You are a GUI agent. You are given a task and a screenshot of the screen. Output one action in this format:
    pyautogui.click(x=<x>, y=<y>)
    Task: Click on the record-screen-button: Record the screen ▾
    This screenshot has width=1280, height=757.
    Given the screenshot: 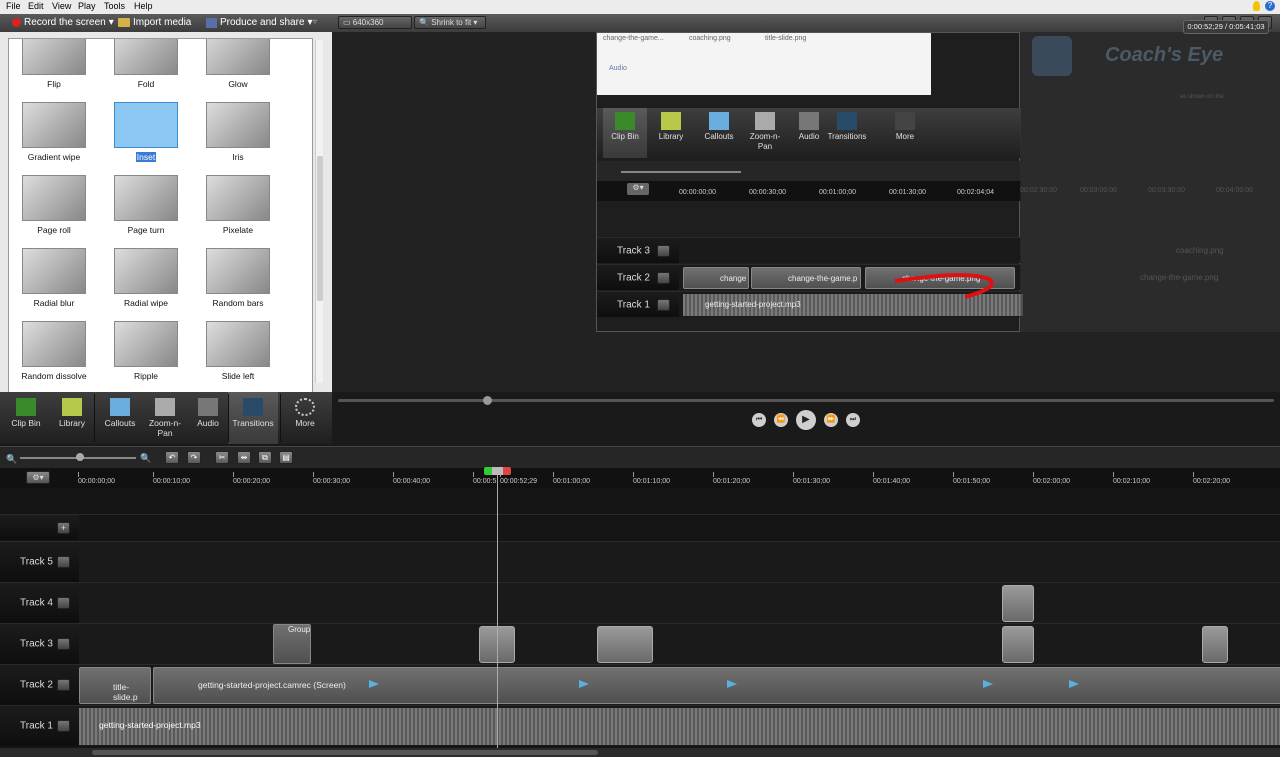 What is the action you would take?
    pyautogui.click(x=63, y=22)
    